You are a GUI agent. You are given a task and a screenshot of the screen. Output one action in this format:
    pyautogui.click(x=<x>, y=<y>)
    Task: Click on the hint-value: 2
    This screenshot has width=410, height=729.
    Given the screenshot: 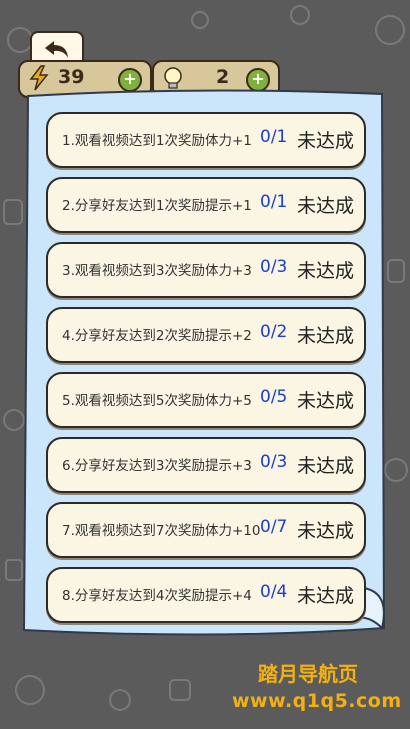 What is the action you would take?
    pyautogui.click(x=223, y=77)
    